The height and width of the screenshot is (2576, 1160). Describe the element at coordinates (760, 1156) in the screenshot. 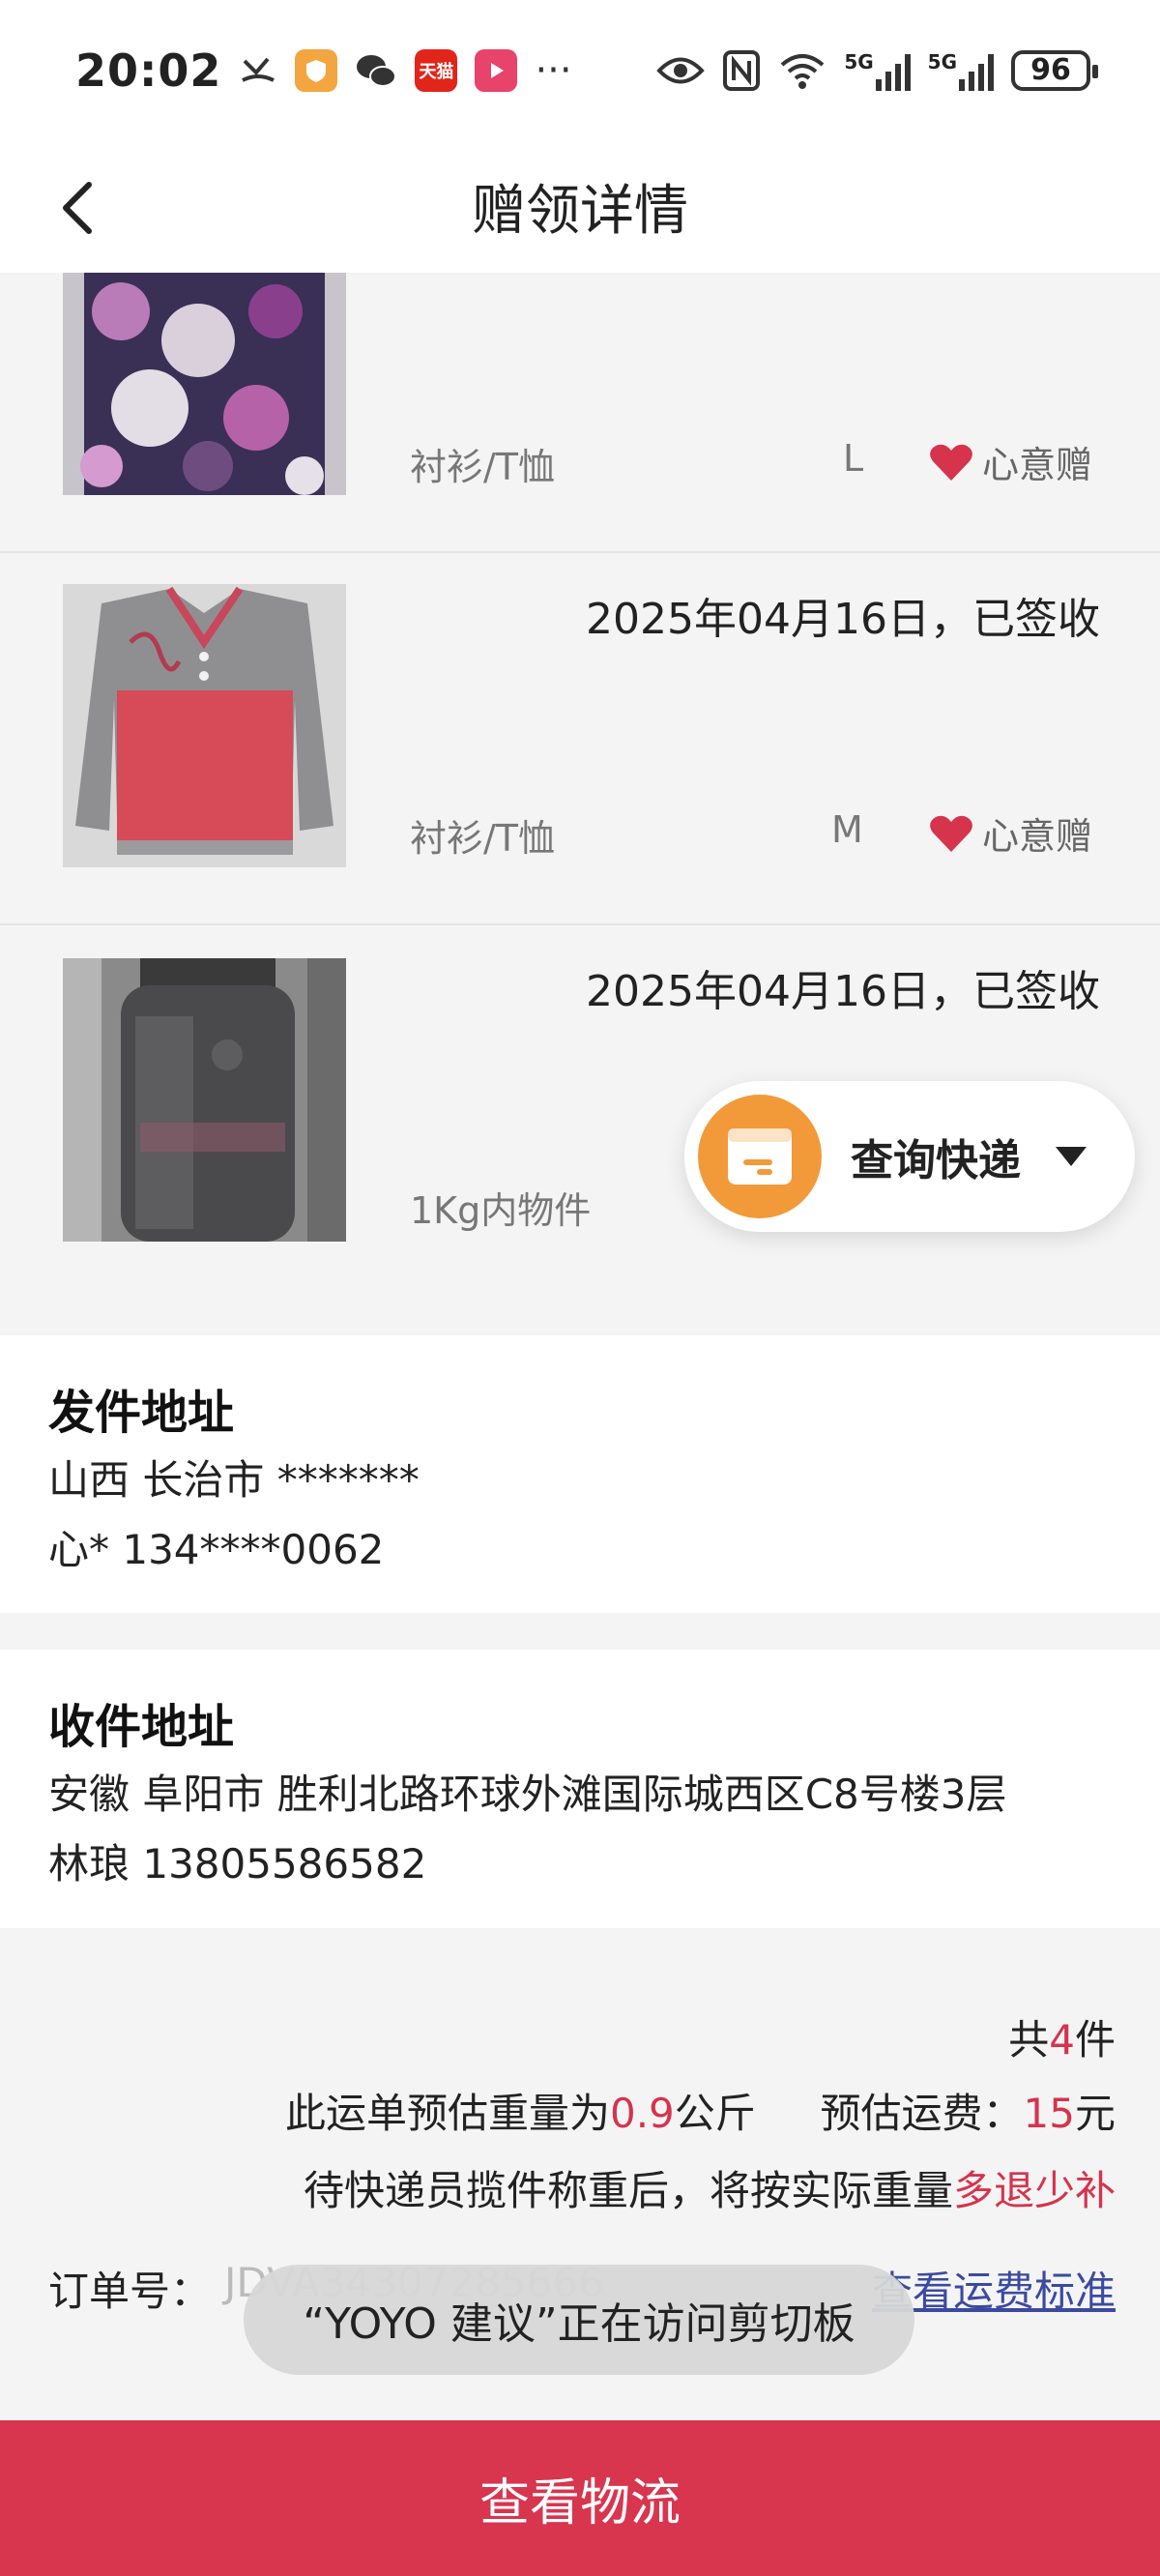

I see `package-icon` at that location.